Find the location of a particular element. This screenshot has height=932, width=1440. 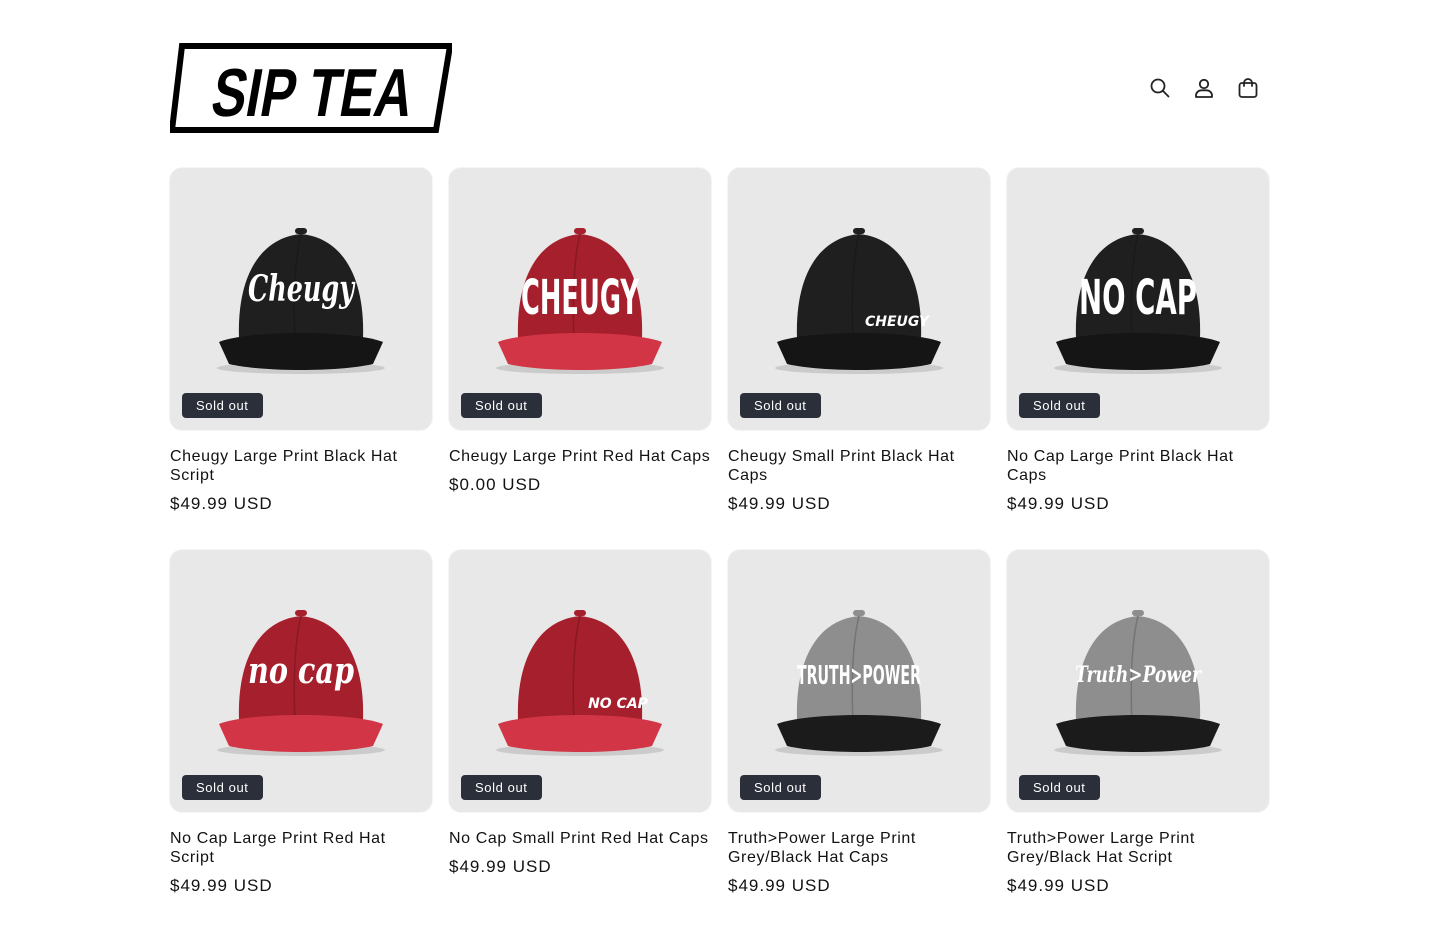

hat-print-text: TRUTH>POWER is located at coordinates (859, 676).